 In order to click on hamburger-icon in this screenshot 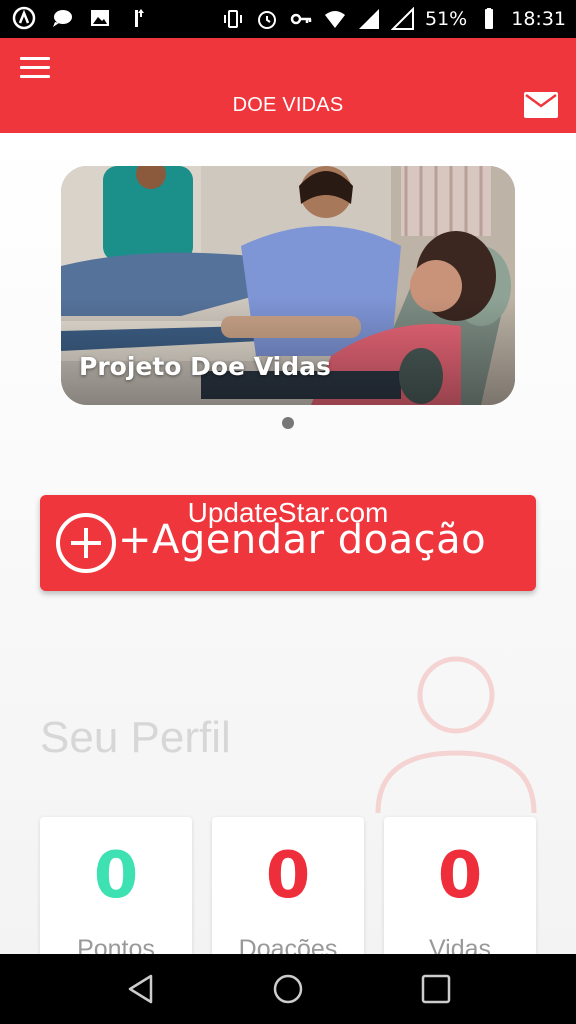, I will do `click(35, 68)`.